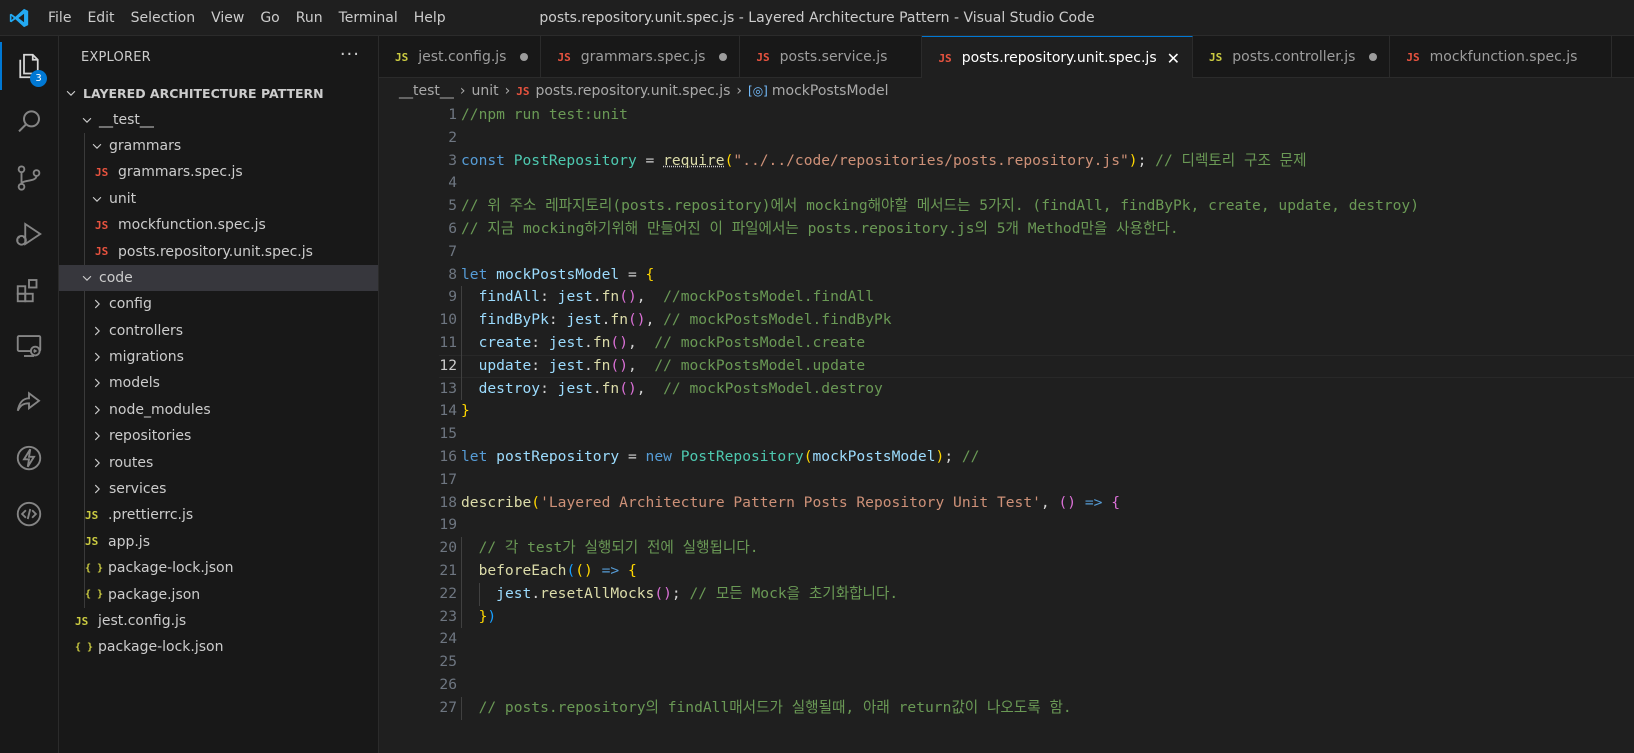 The image size is (1634, 753). What do you see at coordinates (29, 290) in the screenshot?
I see `extensions-icon` at bounding box center [29, 290].